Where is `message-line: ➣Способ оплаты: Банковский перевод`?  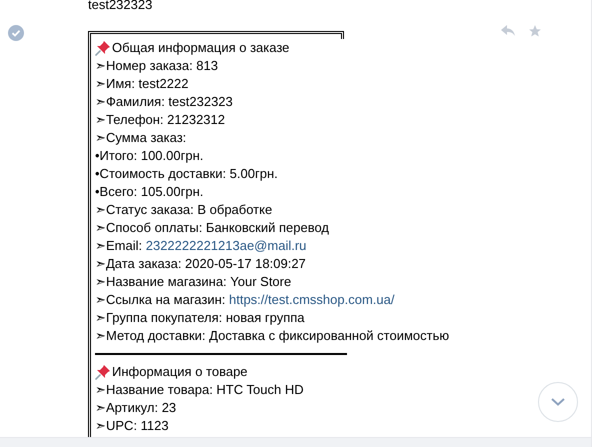 message-line: ➣Способ оплаты: Банковский перевод is located at coordinates (212, 228).